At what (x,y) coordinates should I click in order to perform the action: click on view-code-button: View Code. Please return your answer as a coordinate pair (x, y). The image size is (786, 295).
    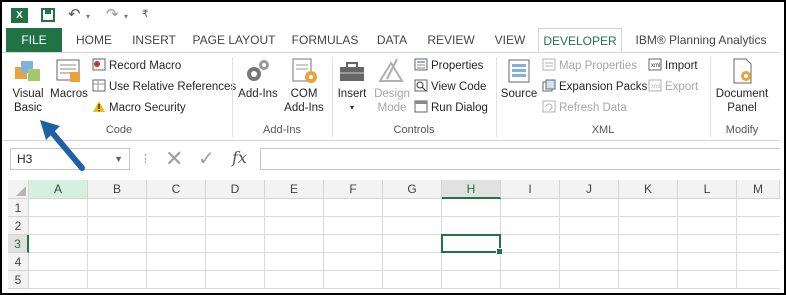
    Looking at the image, I should click on (450, 87).